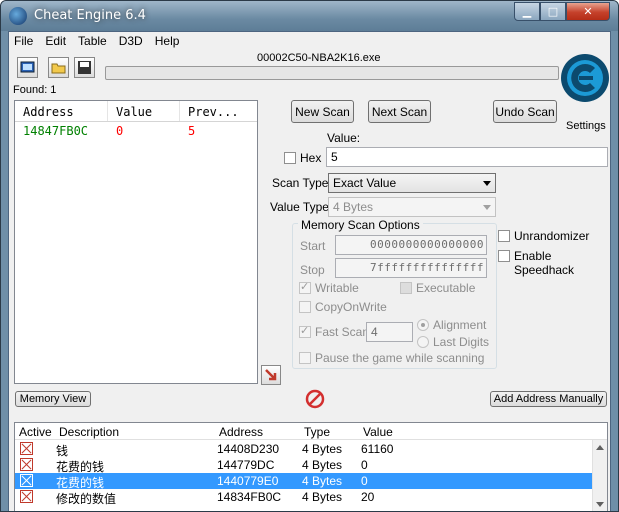  What do you see at coordinates (168, 41) in the screenshot?
I see `menu-help: Help` at bounding box center [168, 41].